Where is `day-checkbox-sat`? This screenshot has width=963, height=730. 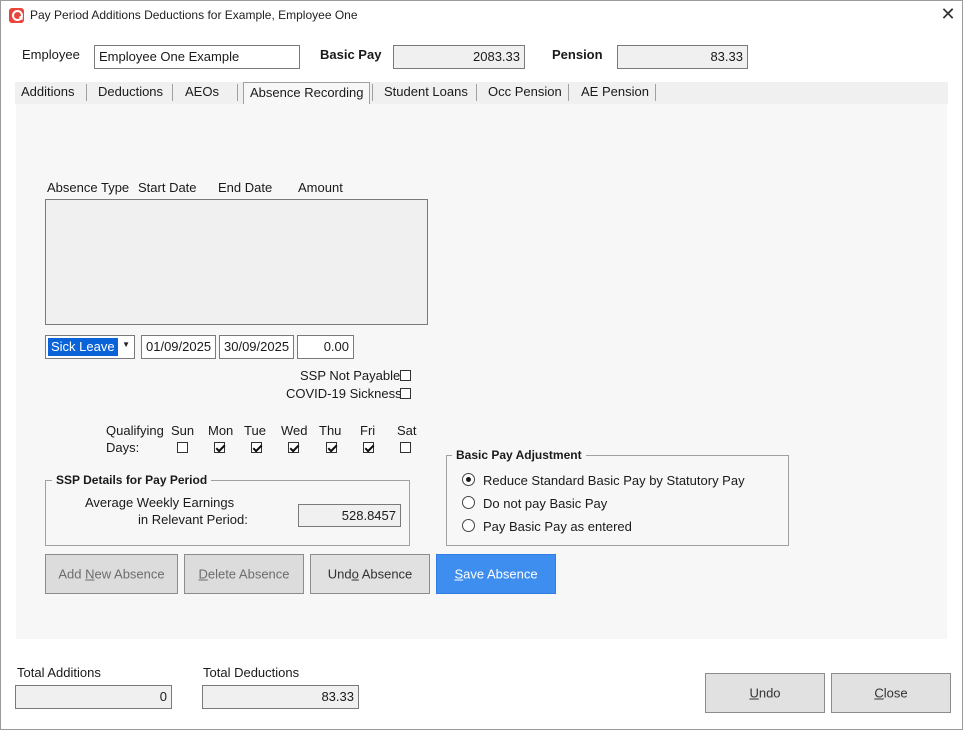
day-checkbox-sat is located at coordinates (405, 447).